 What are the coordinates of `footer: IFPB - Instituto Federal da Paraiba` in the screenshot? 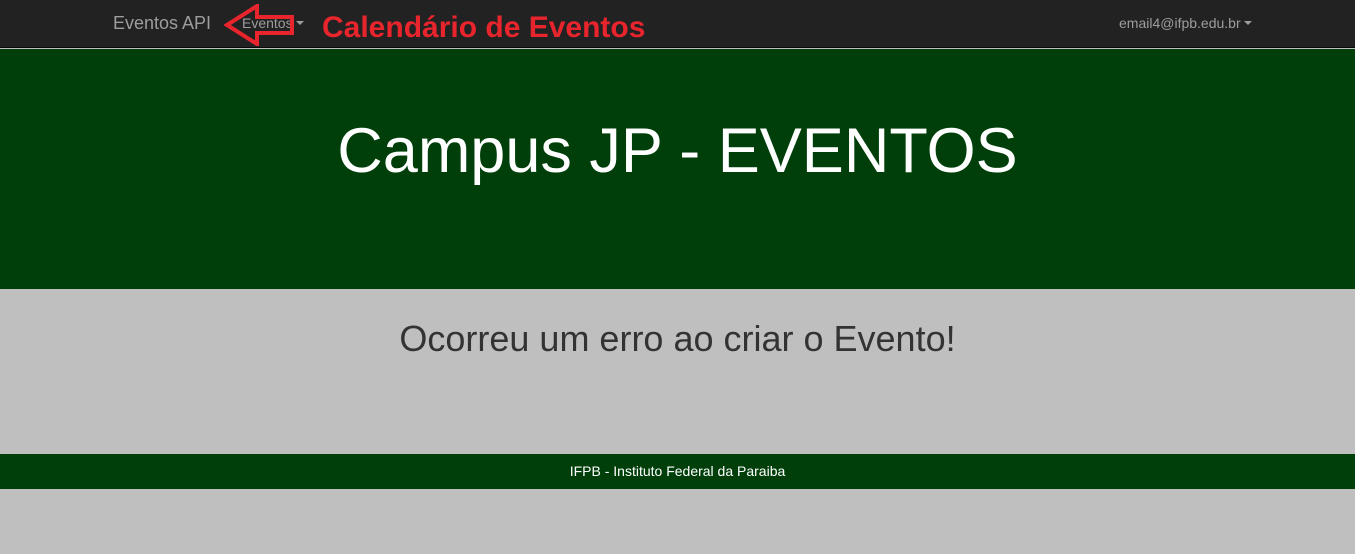 It's located at (677, 471).